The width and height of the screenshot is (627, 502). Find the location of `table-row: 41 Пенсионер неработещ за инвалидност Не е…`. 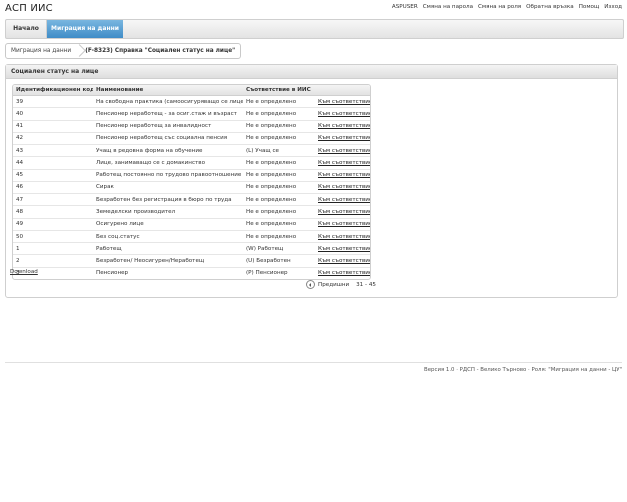

table-row: 41 Пенсионер неработещ за инвалидност Не е… is located at coordinates (191, 126).